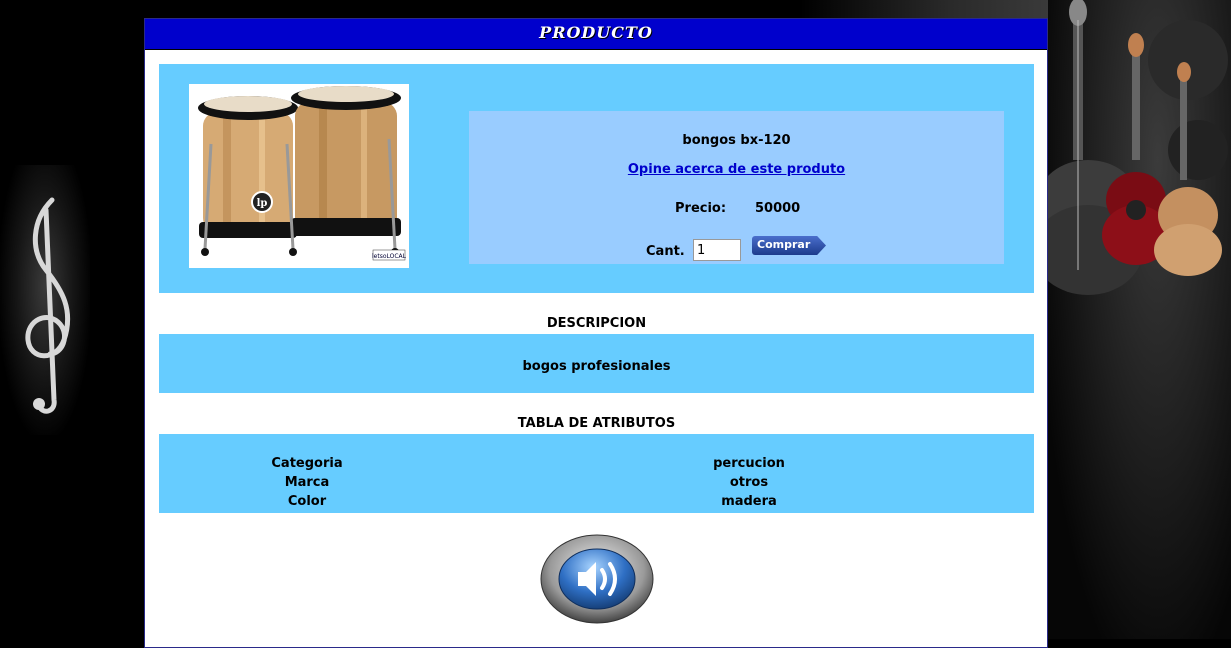 The image size is (1231, 648). I want to click on description-title: DESCRIPCION, so click(596, 323).